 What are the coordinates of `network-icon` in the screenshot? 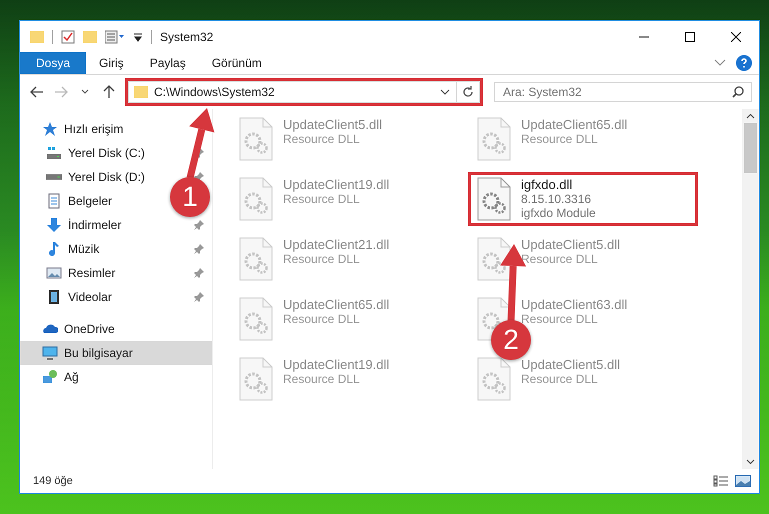 It's located at (50, 377).